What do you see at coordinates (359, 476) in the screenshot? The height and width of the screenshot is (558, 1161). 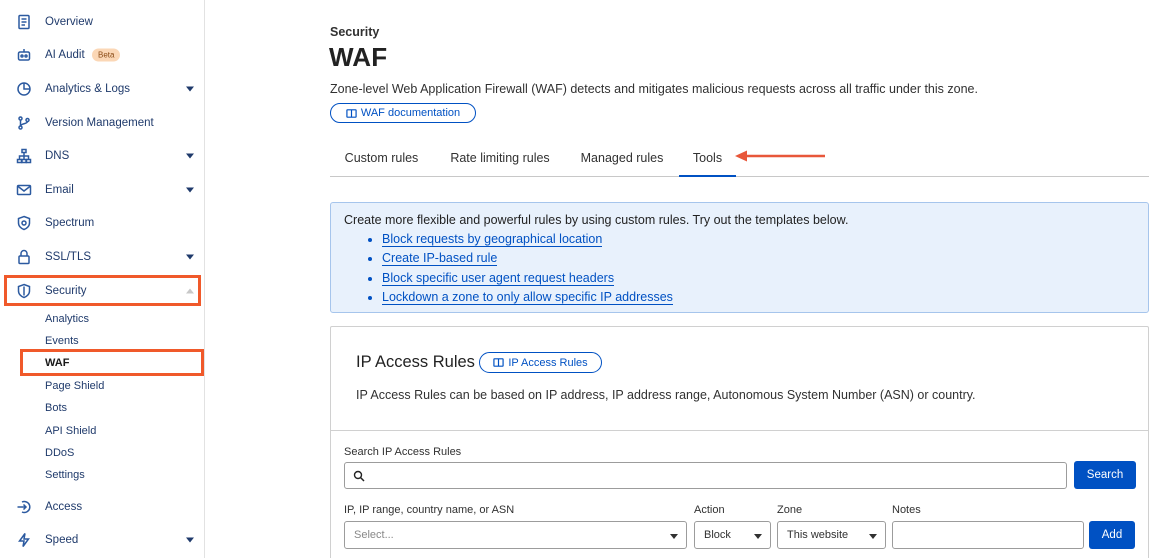 I see `search-icon` at bounding box center [359, 476].